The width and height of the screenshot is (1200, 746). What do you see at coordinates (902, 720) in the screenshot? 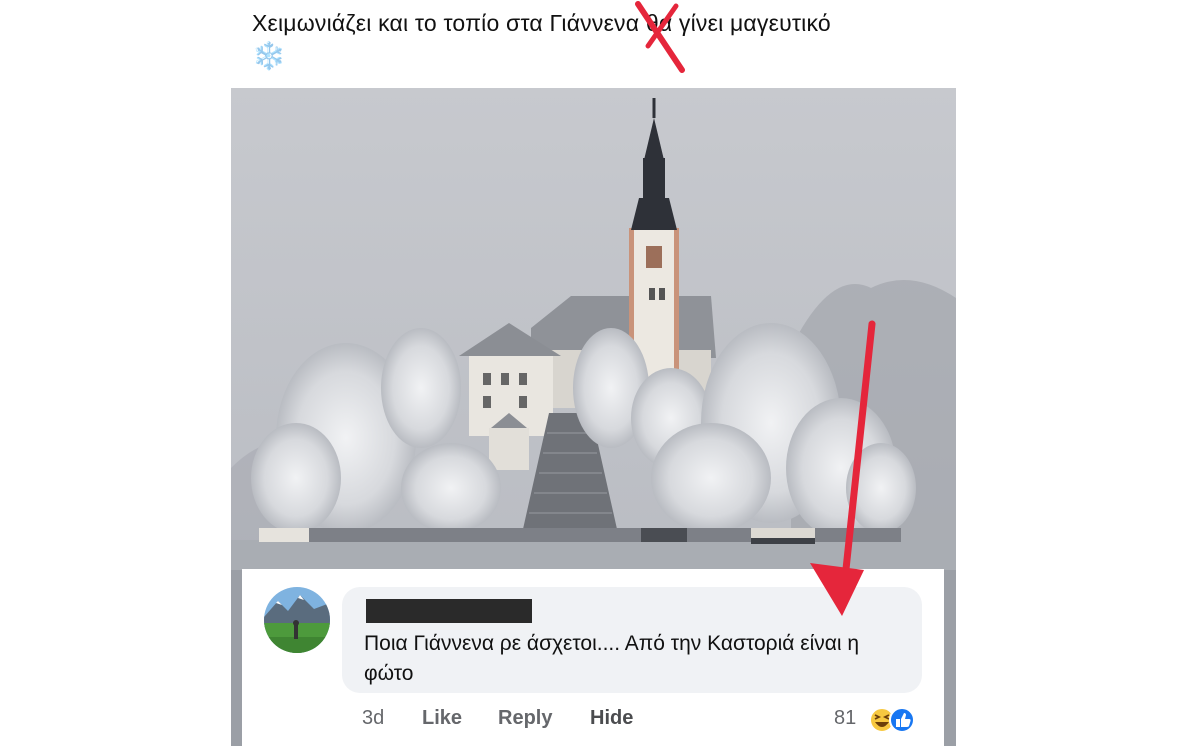
I see `like-emoji-icon` at bounding box center [902, 720].